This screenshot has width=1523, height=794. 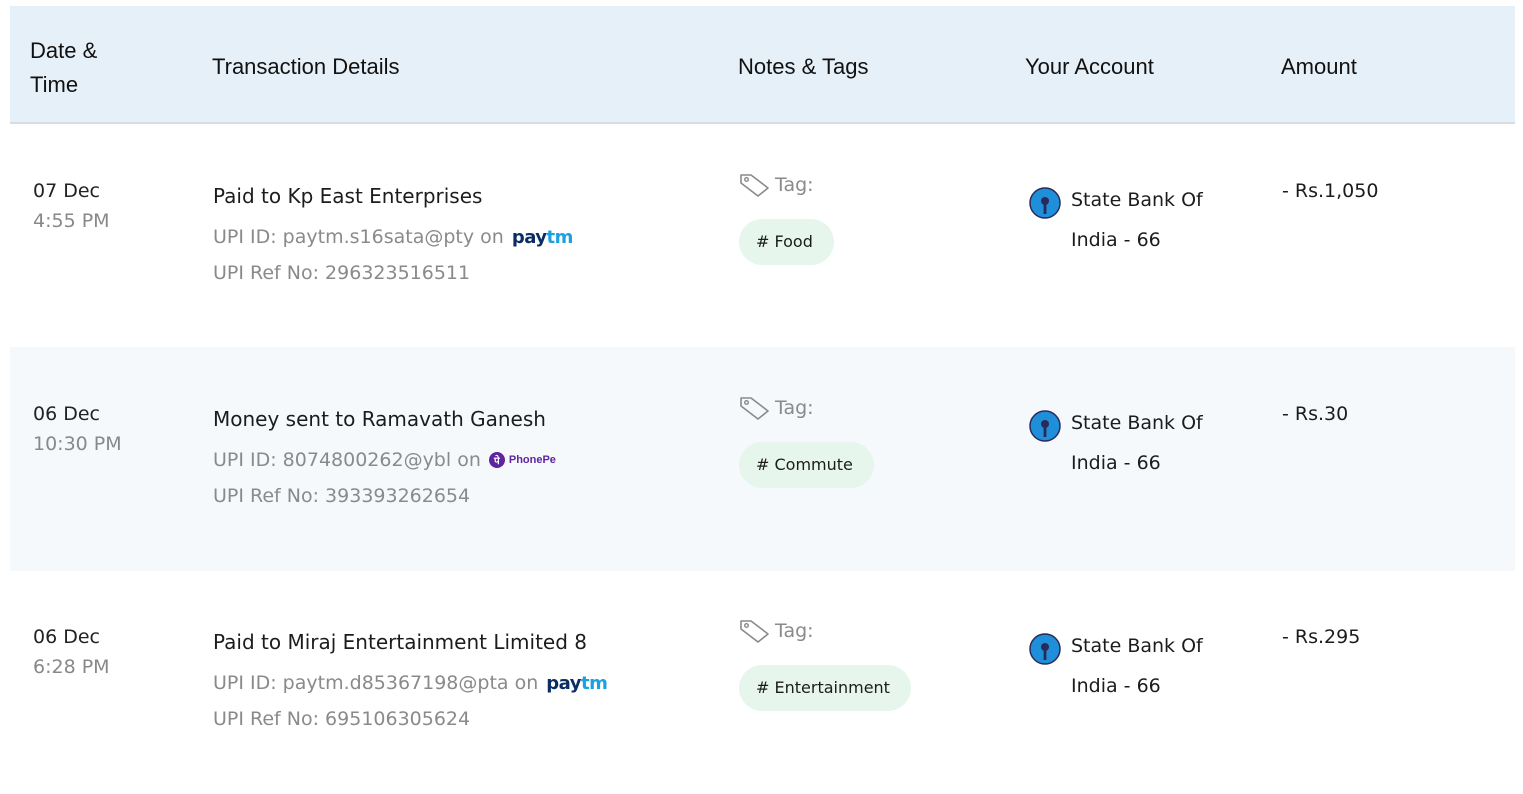 What do you see at coordinates (400, 642) in the screenshot?
I see `transaction-title: Paid to Miraj Entertainment Limited 8` at bounding box center [400, 642].